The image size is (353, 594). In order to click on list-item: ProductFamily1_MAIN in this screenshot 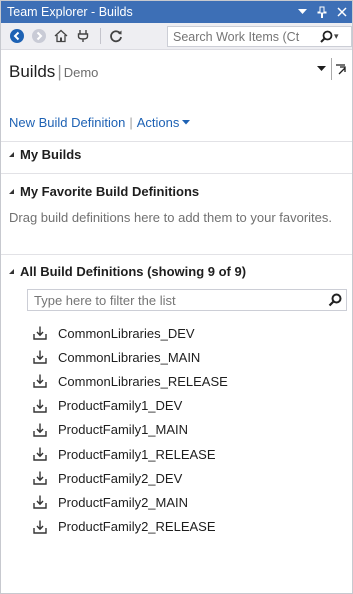, I will do `click(189, 430)`.